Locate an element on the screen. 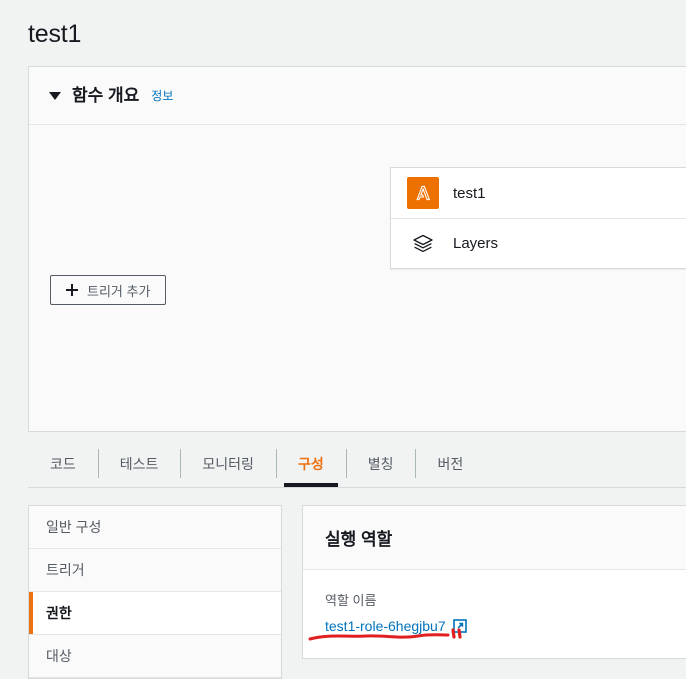 Image resolution: width=686 pixels, height=679 pixels. execution-role-header: 실행 역할 is located at coordinates (494, 538).